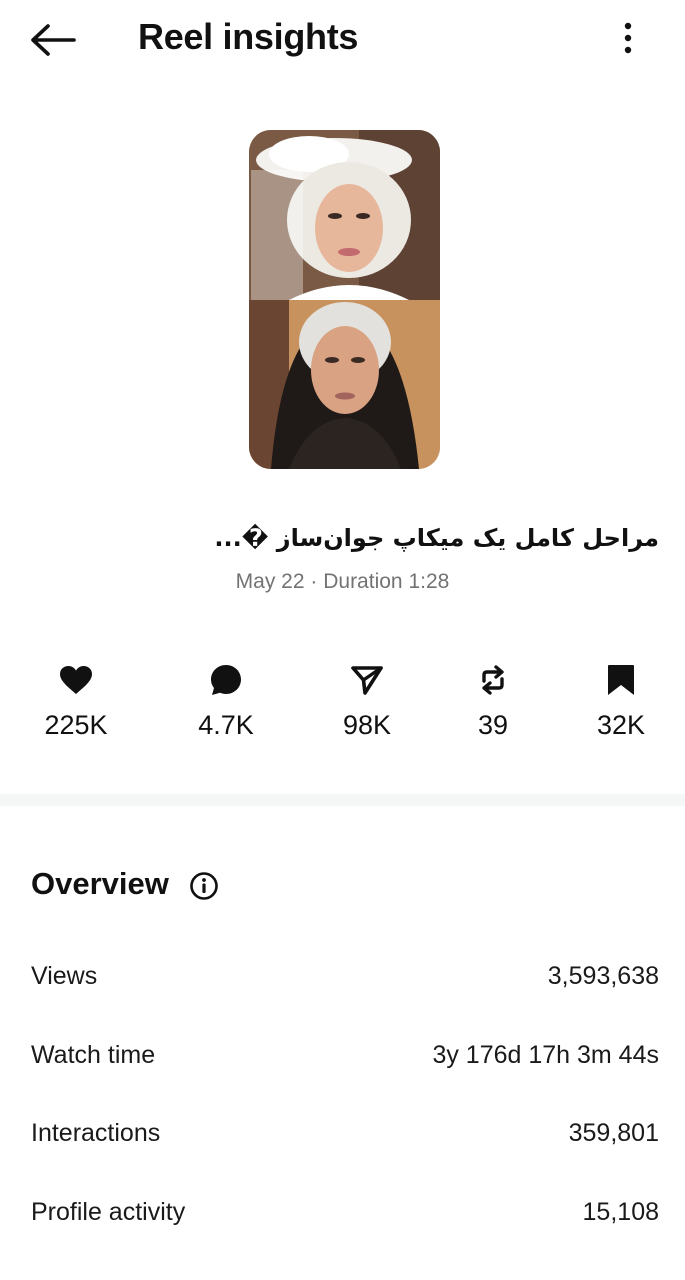 This screenshot has height=1280, width=685. I want to click on more-vertical-icon, so click(628, 38).